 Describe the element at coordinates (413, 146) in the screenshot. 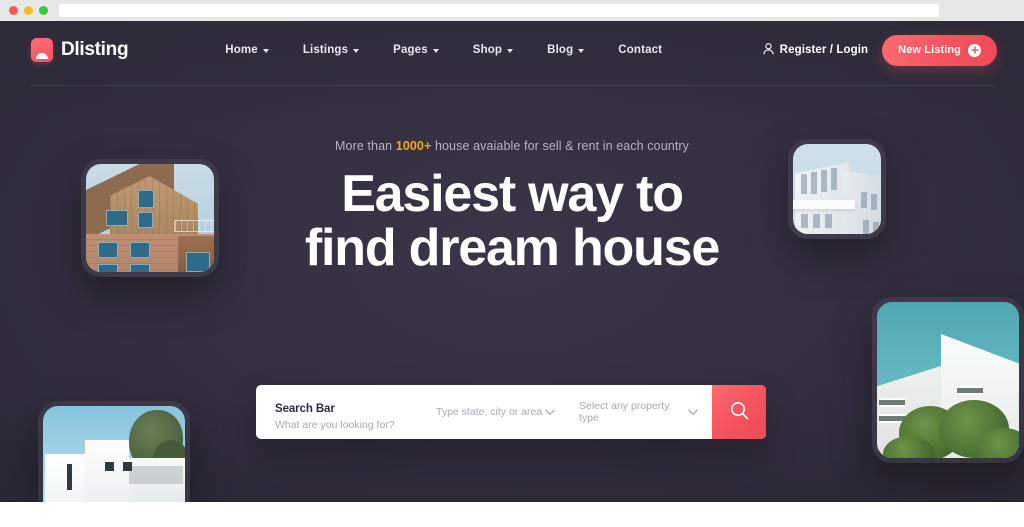

I see `hero-eyebrow-highlight: 1000+` at that location.